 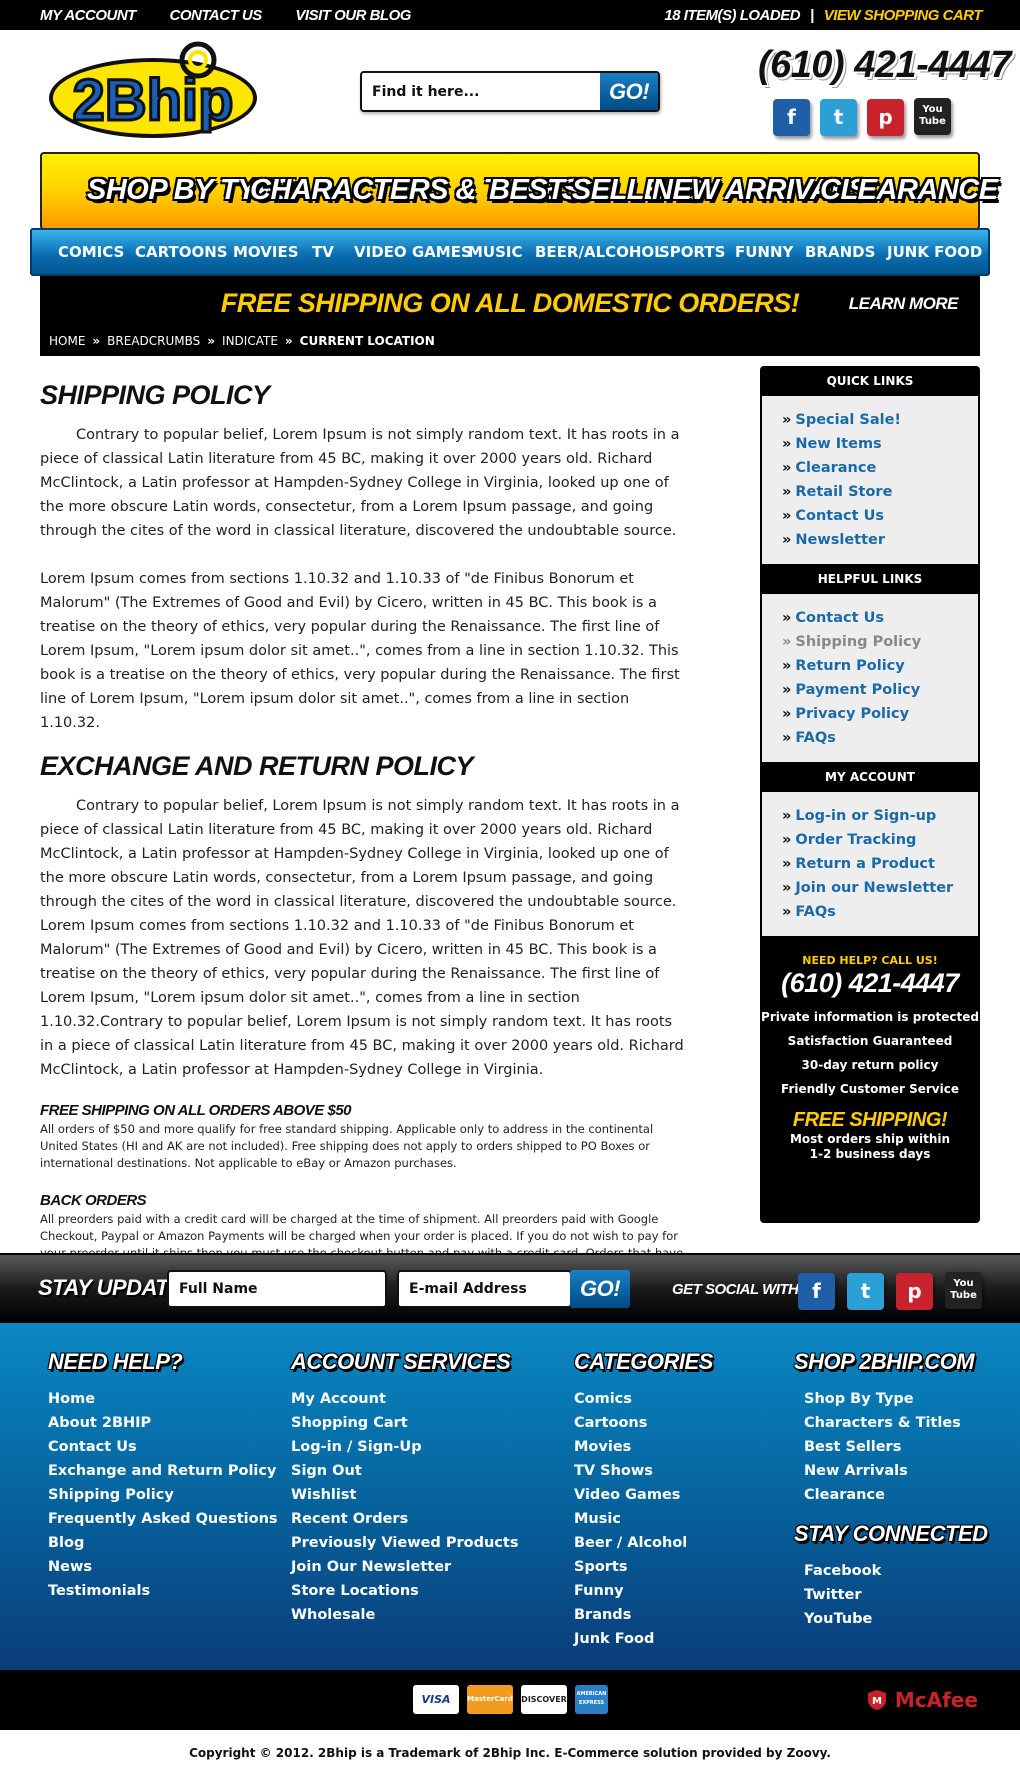 I want to click on footer-link: My Account, so click(x=404, y=1399).